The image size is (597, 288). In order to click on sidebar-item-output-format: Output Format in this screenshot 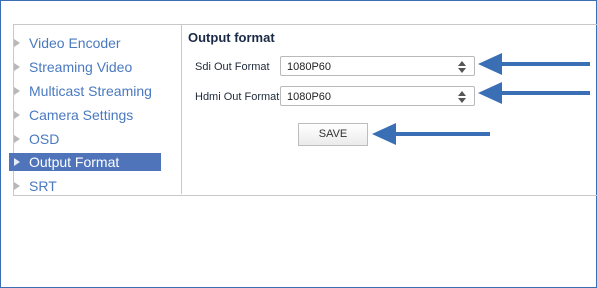, I will do `click(85, 162)`.